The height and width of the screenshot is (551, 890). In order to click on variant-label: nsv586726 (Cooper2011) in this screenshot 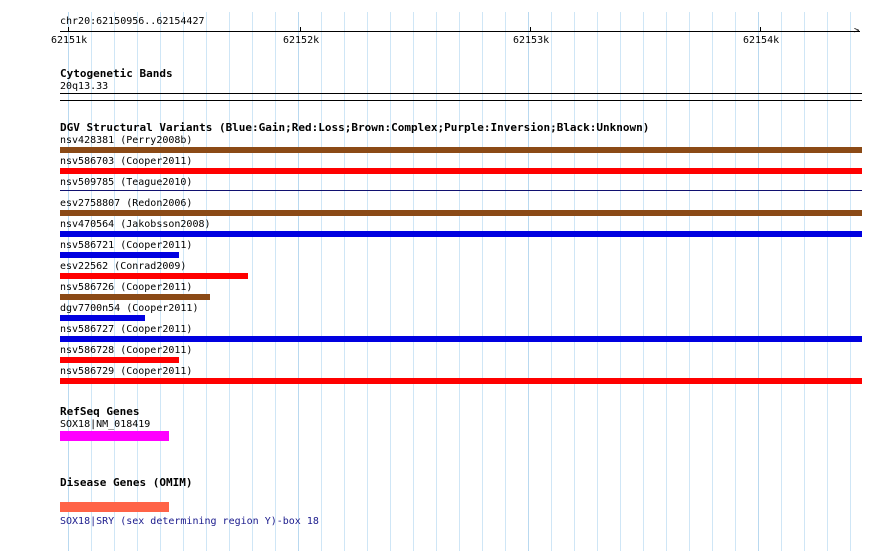, I will do `click(126, 287)`.